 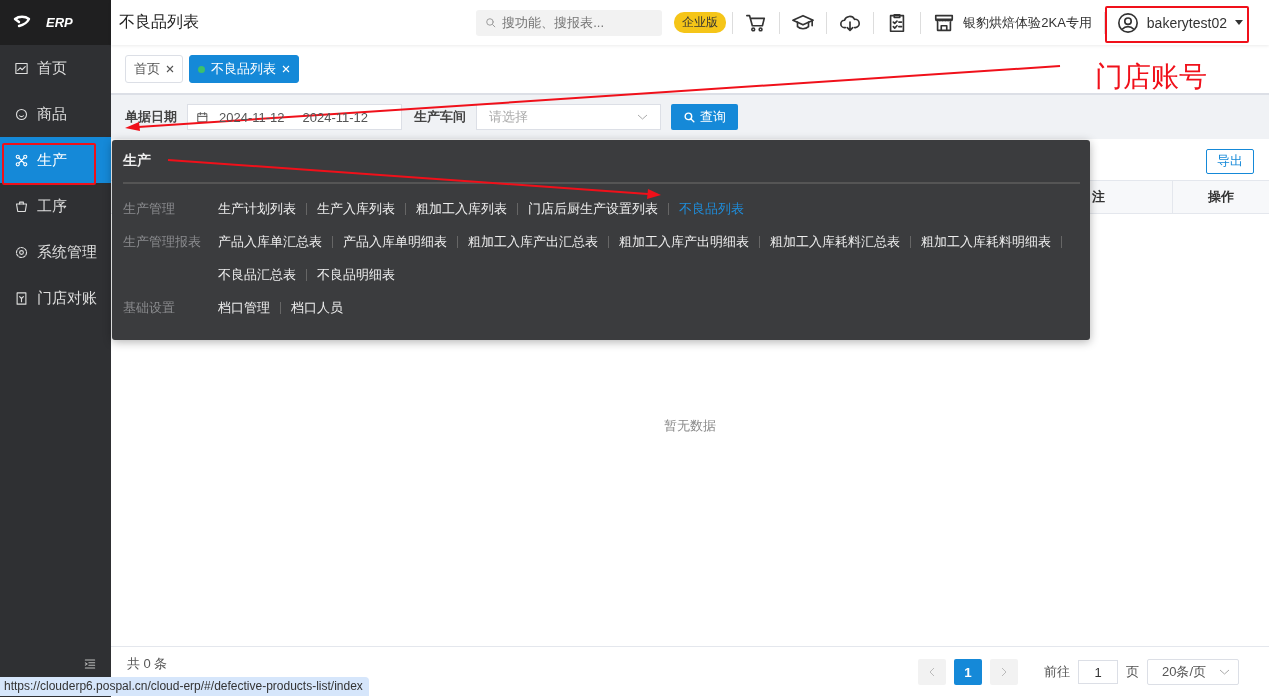 I want to click on annotation-label: 门店账号, so click(x=1151, y=77).